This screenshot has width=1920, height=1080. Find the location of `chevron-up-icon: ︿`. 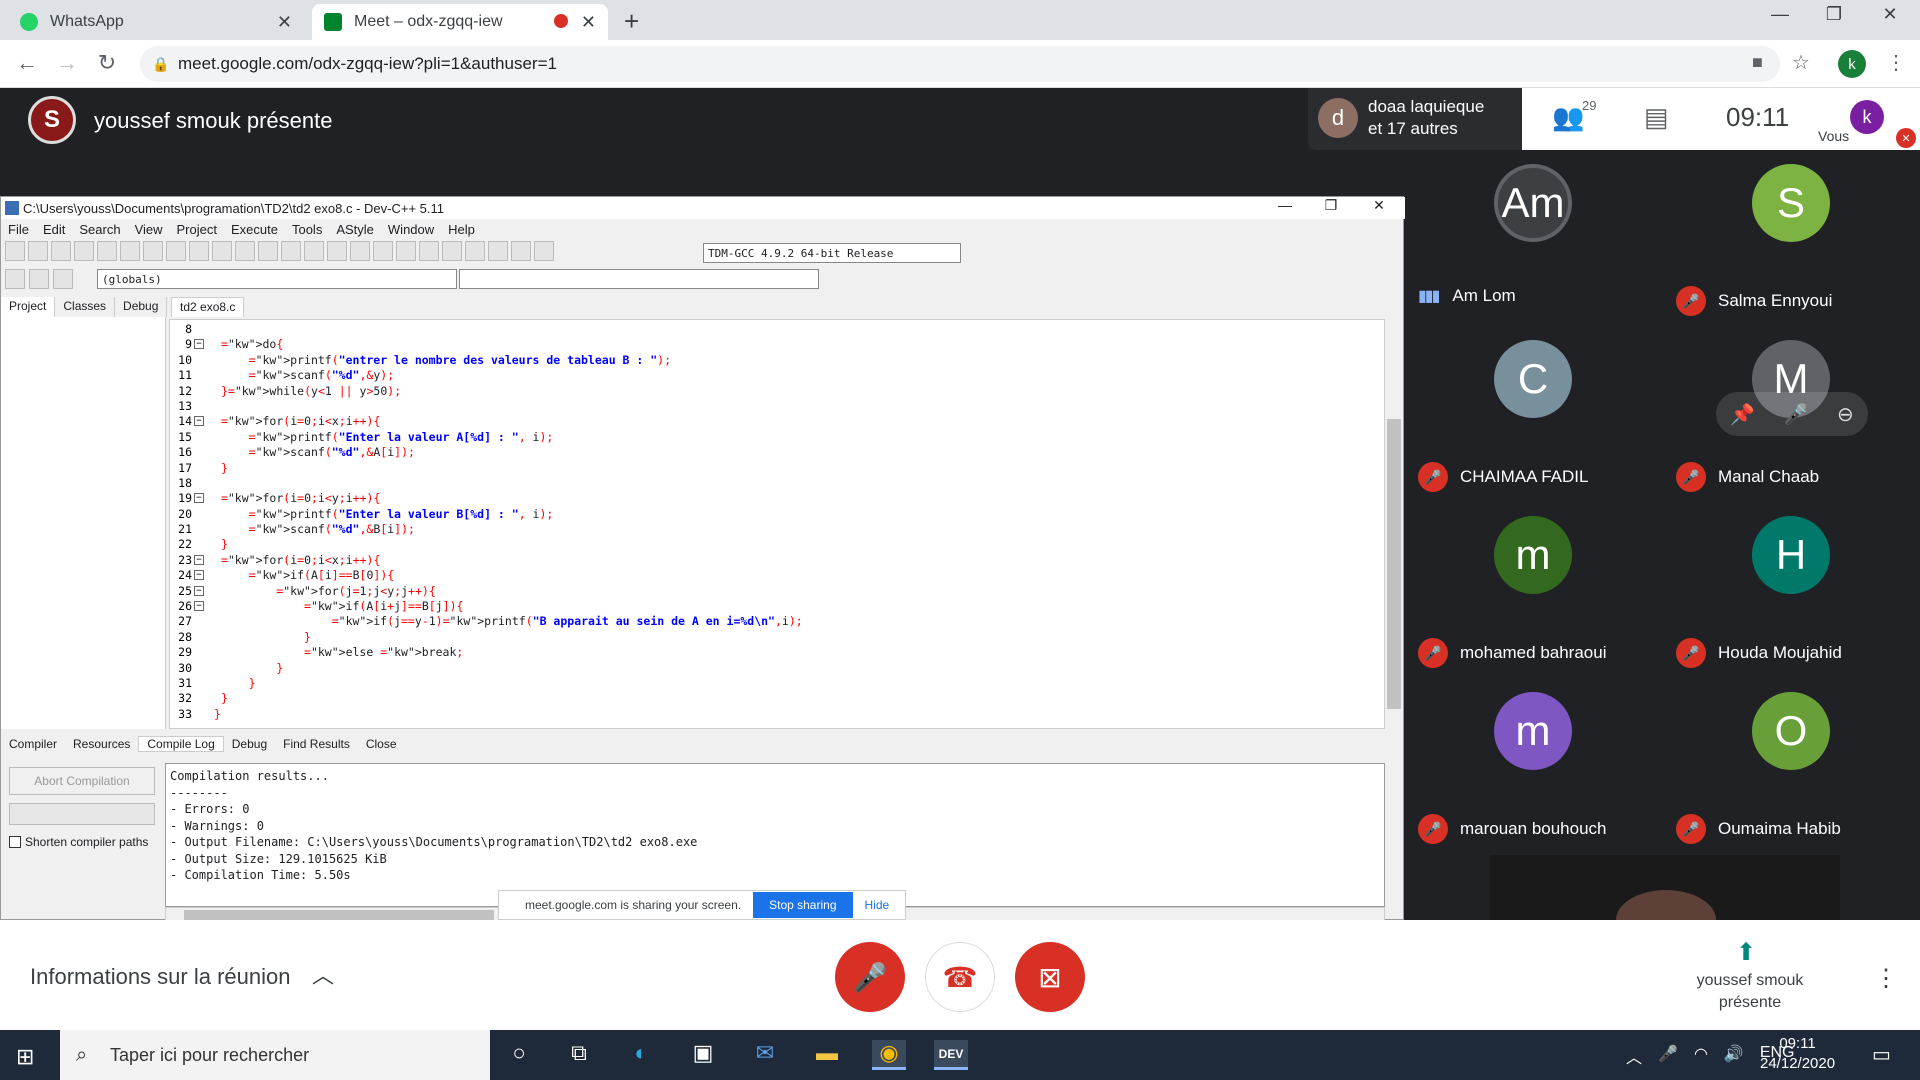

chevron-up-icon: ︿ is located at coordinates (323, 974).